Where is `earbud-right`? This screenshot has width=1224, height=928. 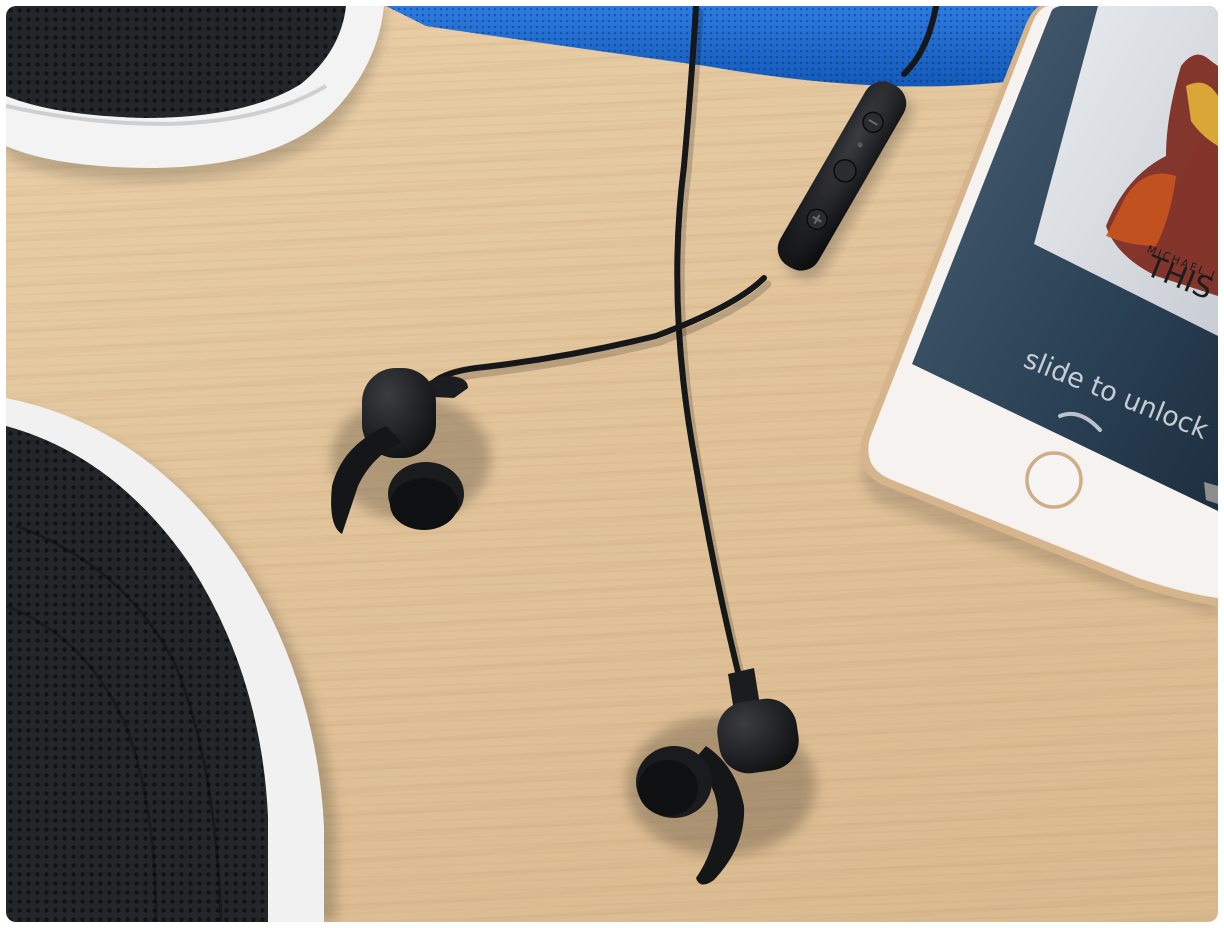
earbud-right is located at coordinates (721, 776).